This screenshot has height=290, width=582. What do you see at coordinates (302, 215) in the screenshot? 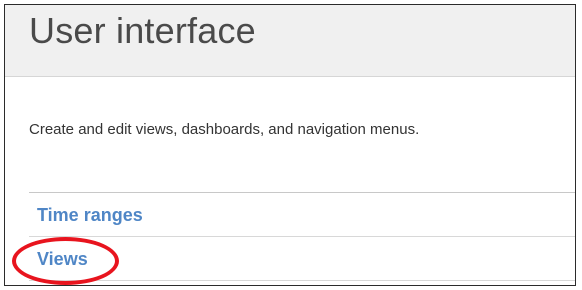
I see `list-item-time-ranges: Time ranges` at bounding box center [302, 215].